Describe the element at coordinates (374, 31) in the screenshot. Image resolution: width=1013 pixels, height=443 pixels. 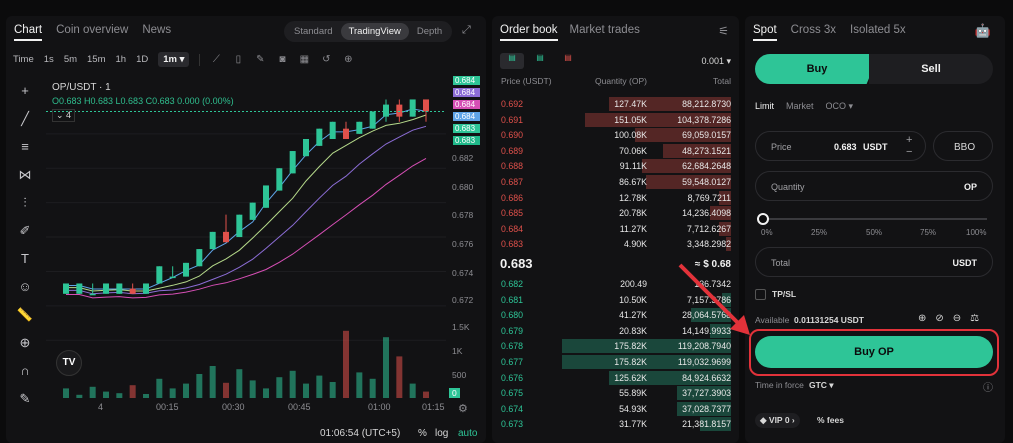
I see `view-tradingview: TradingView` at that location.